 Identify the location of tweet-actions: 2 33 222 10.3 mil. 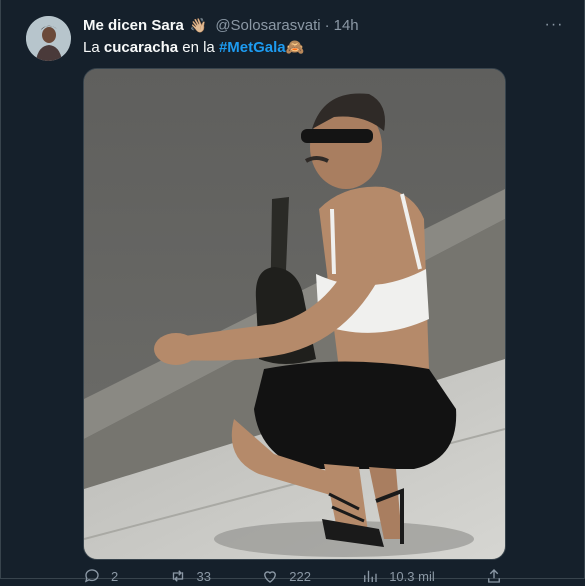
(293, 576).